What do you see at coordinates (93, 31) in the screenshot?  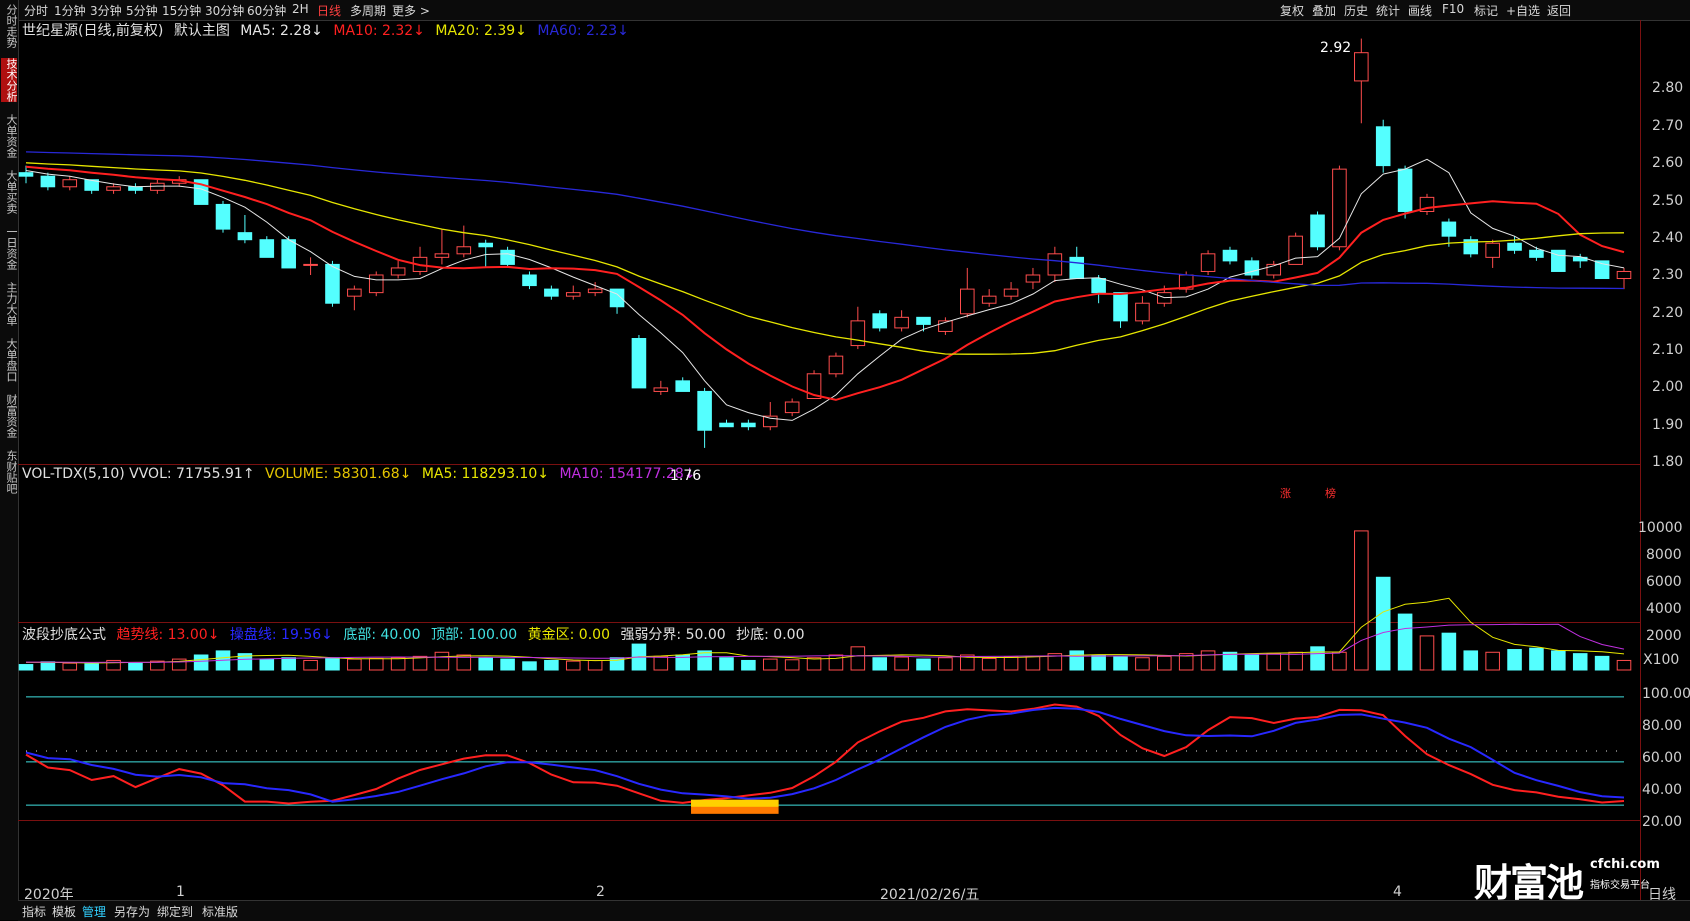 I see `stock-name: 世纪星源(日线,前复权)` at bounding box center [93, 31].